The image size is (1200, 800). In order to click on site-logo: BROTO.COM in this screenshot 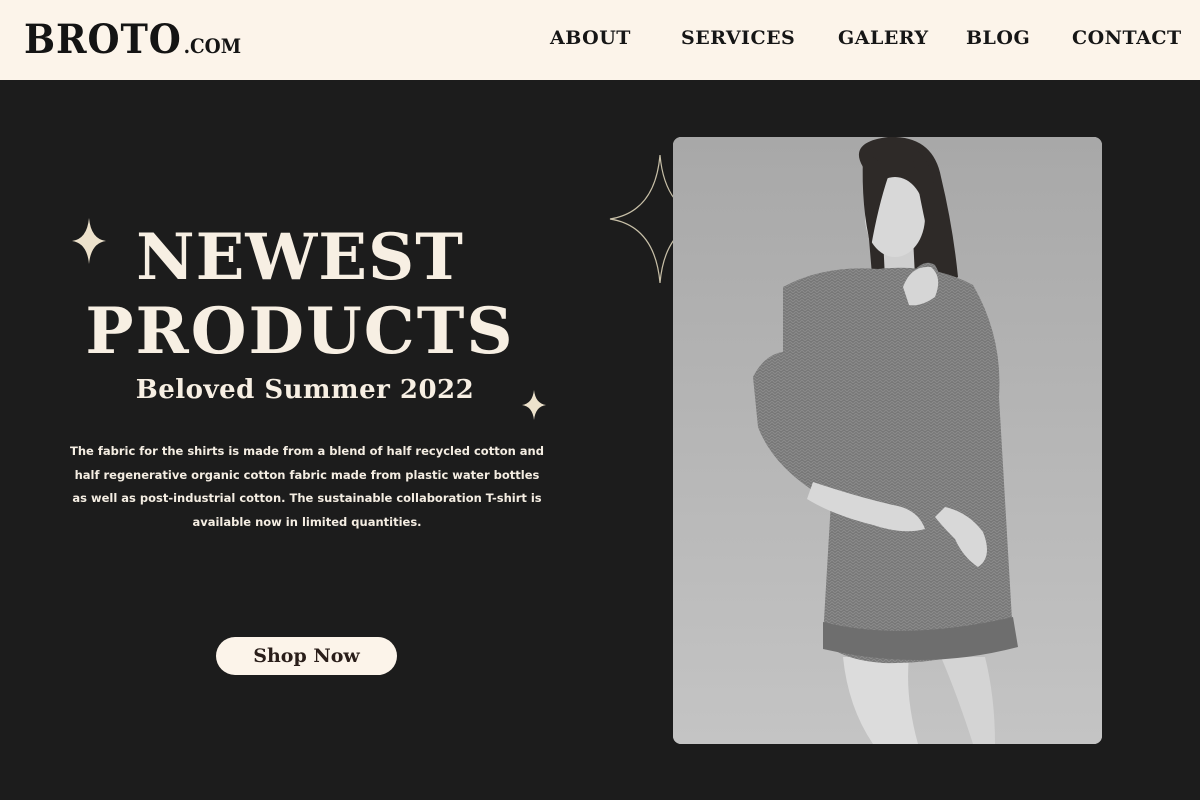, I will do `click(132, 43)`.